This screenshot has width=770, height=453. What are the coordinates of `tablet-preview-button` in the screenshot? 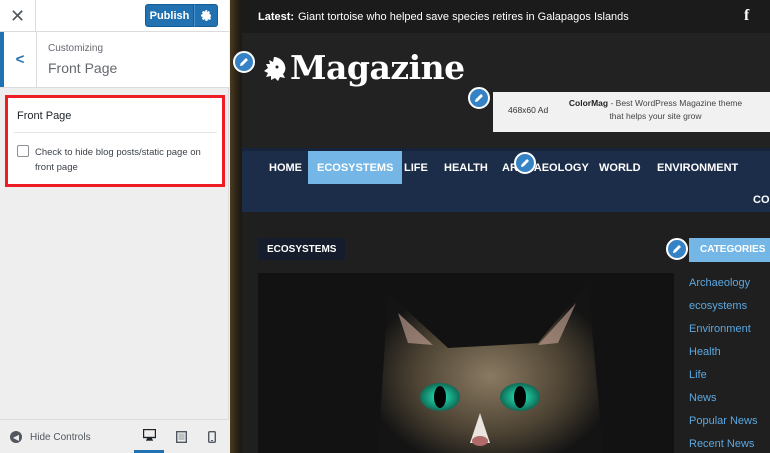 It's located at (181, 436).